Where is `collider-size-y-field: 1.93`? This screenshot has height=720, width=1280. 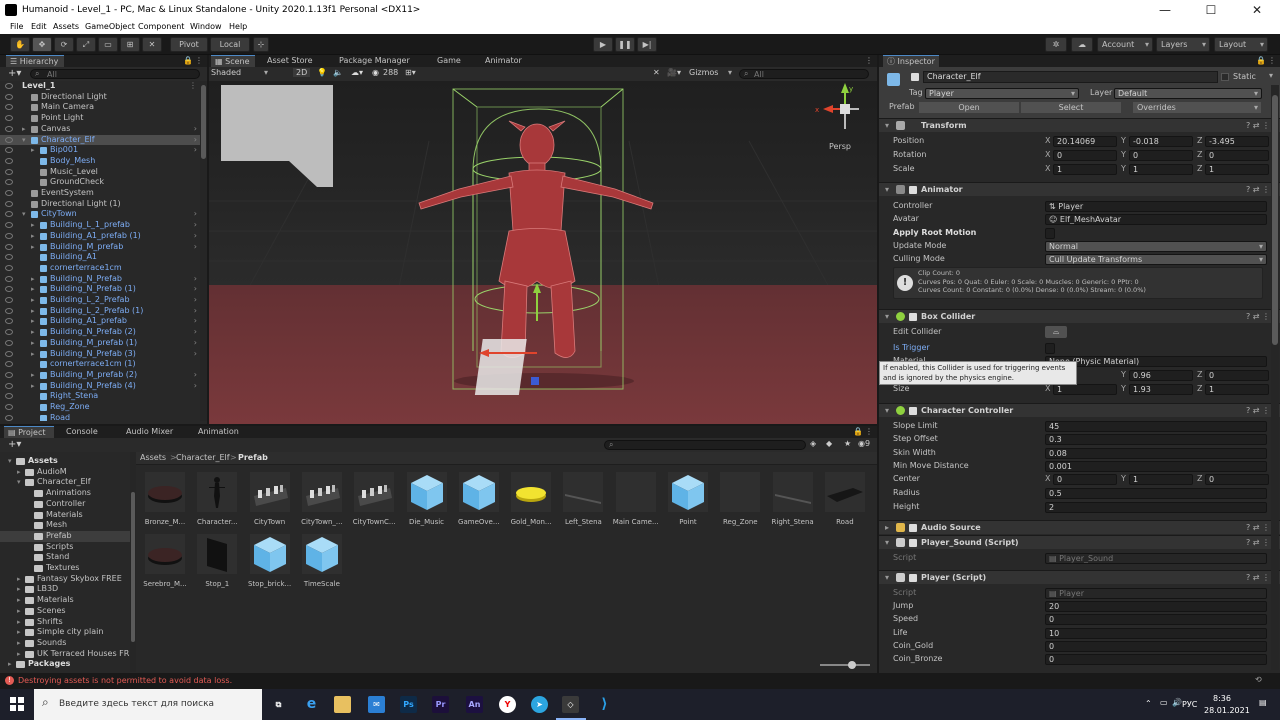
collider-size-y-field: 1.93 is located at coordinates (1161, 389).